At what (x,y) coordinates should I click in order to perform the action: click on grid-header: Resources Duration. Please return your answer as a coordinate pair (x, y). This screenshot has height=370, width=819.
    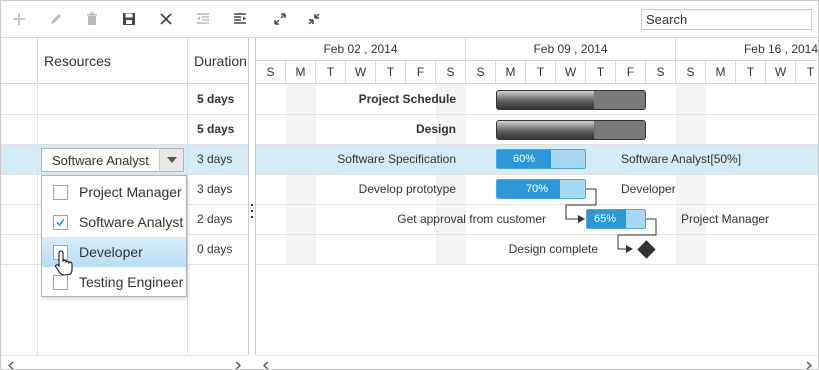
    Looking at the image, I should click on (124, 61).